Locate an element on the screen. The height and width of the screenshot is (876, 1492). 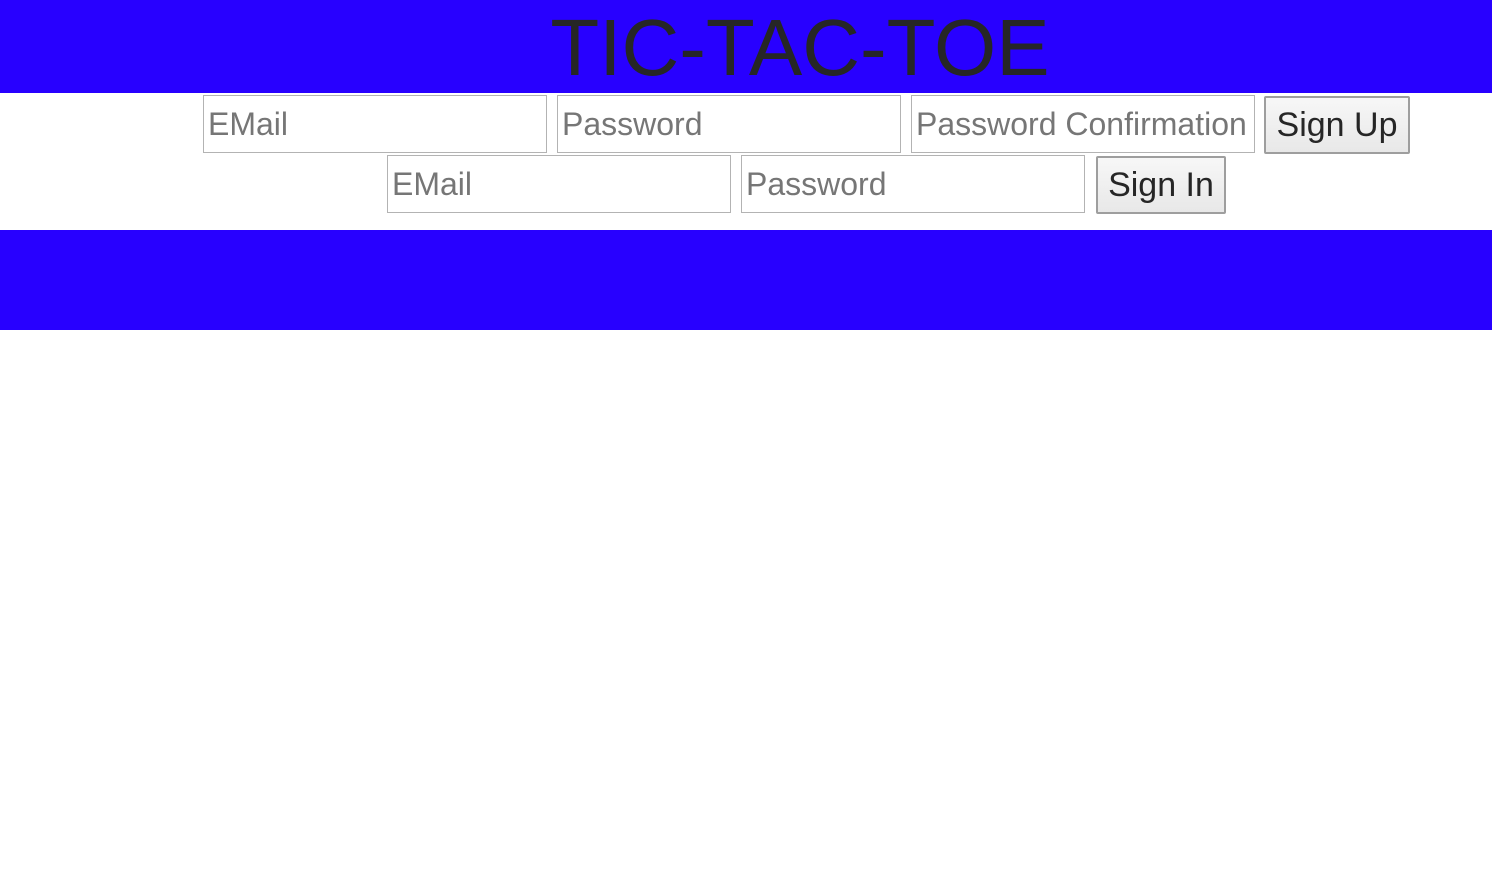
sign-up-email-field is located at coordinates (375, 124).